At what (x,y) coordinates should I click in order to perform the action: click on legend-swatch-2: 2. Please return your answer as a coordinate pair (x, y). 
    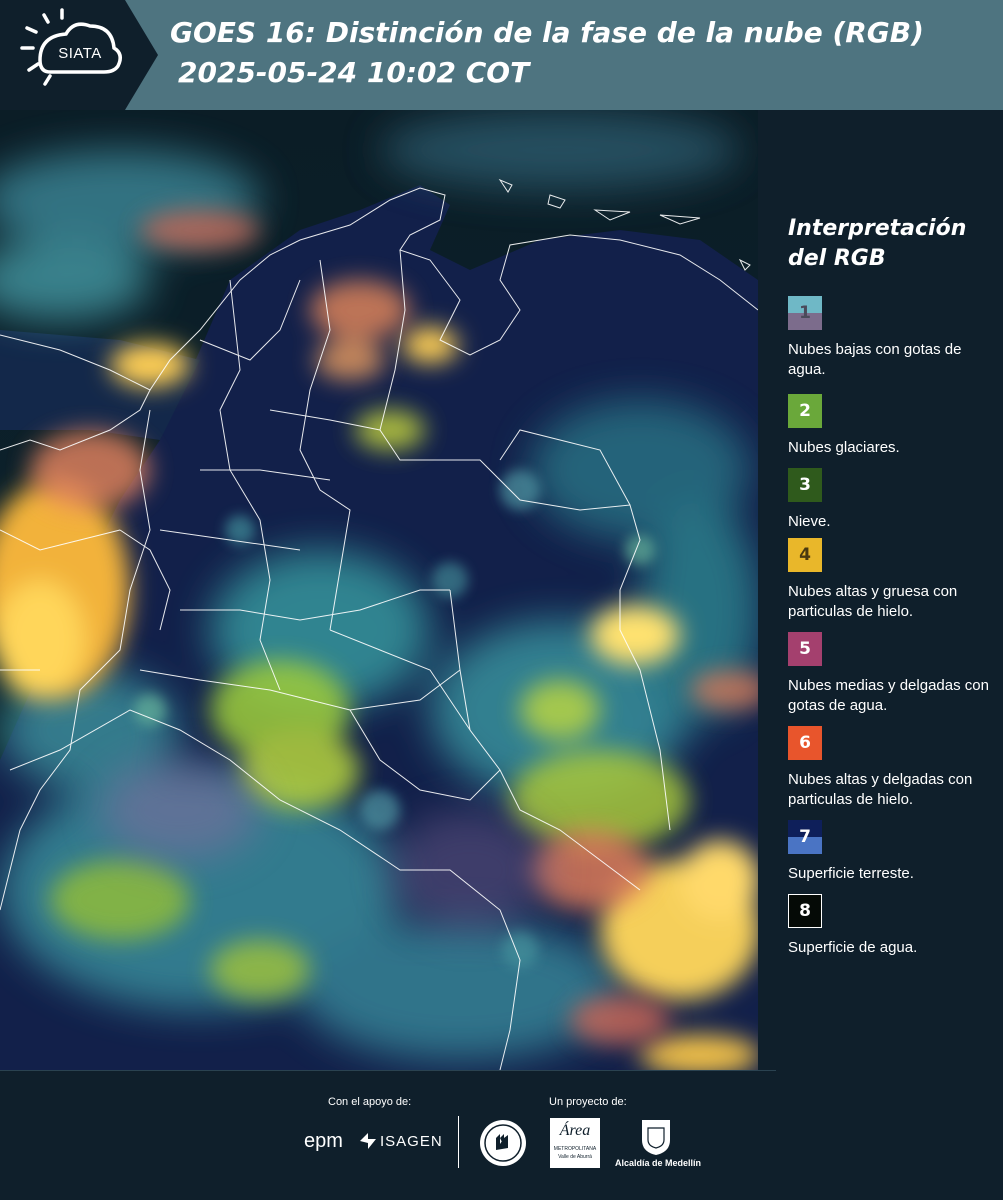
    Looking at the image, I should click on (805, 411).